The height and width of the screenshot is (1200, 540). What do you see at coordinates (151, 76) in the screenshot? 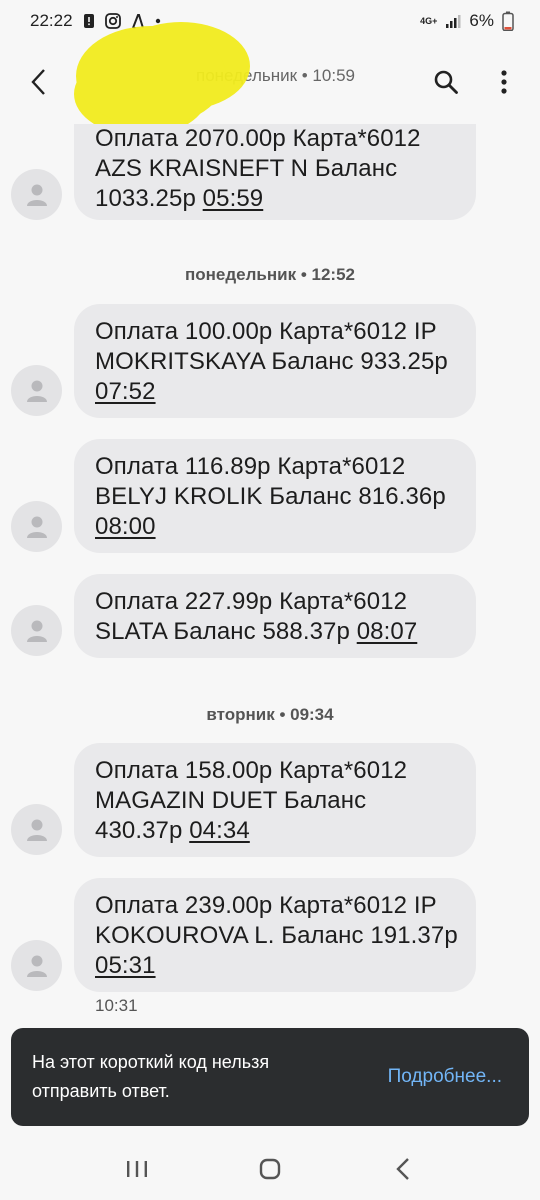
I see `redaction-mark` at bounding box center [151, 76].